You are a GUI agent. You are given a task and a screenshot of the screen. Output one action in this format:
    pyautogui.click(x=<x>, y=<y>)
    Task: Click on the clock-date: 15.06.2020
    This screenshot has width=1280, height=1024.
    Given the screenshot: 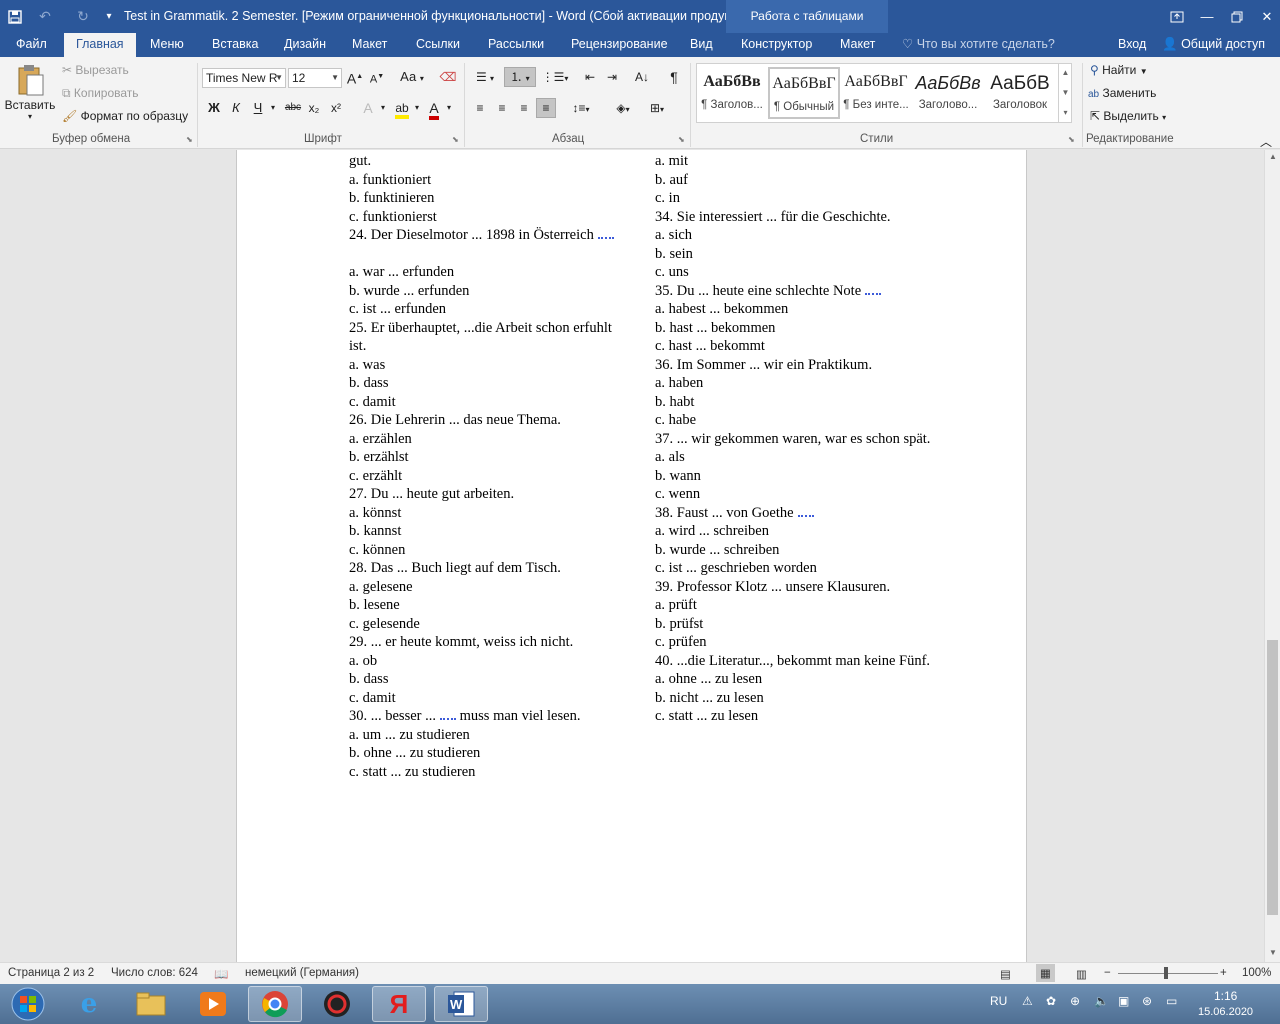 What is the action you would take?
    pyautogui.click(x=1225, y=1012)
    